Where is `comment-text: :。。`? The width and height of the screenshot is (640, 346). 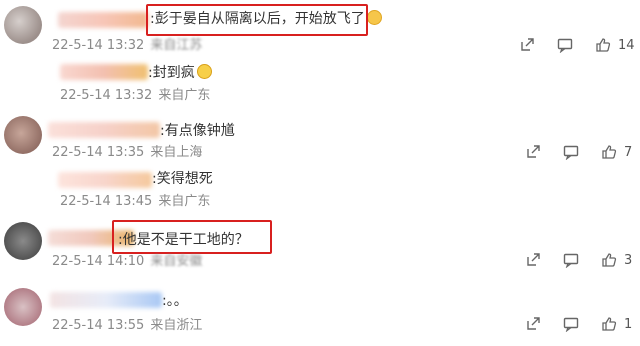
comment-text: :。。 is located at coordinates (175, 301).